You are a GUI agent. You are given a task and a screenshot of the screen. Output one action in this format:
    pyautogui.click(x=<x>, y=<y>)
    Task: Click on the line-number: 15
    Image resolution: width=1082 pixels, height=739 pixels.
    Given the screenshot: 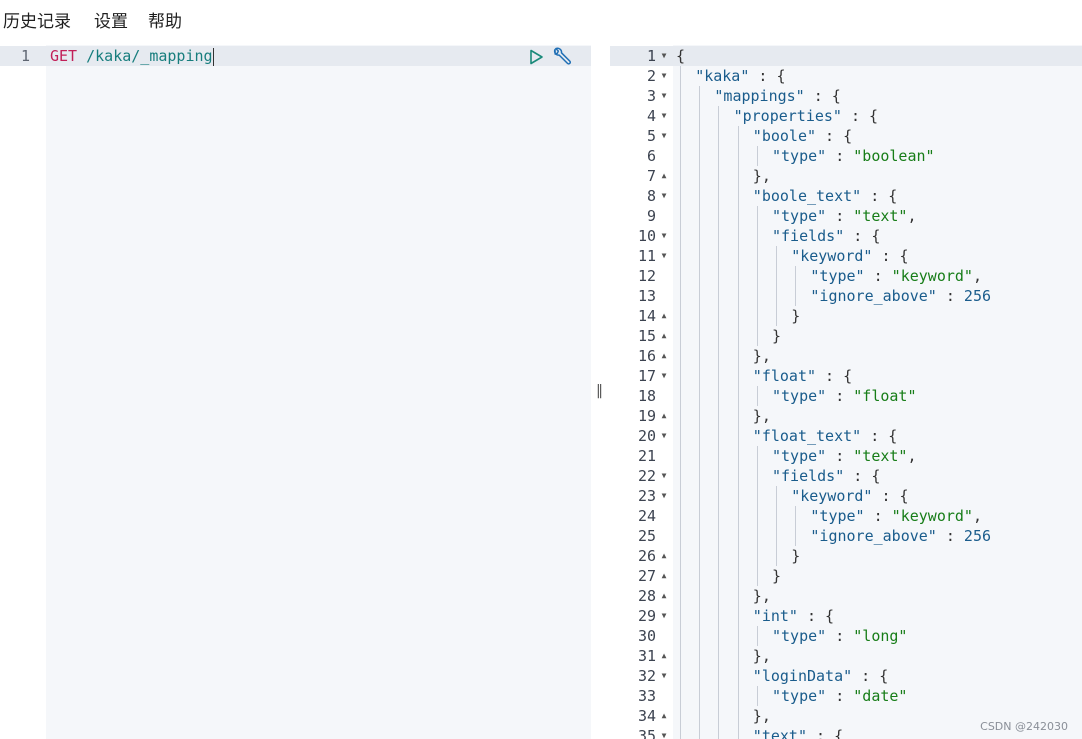 What is the action you would take?
    pyautogui.click(x=646, y=336)
    